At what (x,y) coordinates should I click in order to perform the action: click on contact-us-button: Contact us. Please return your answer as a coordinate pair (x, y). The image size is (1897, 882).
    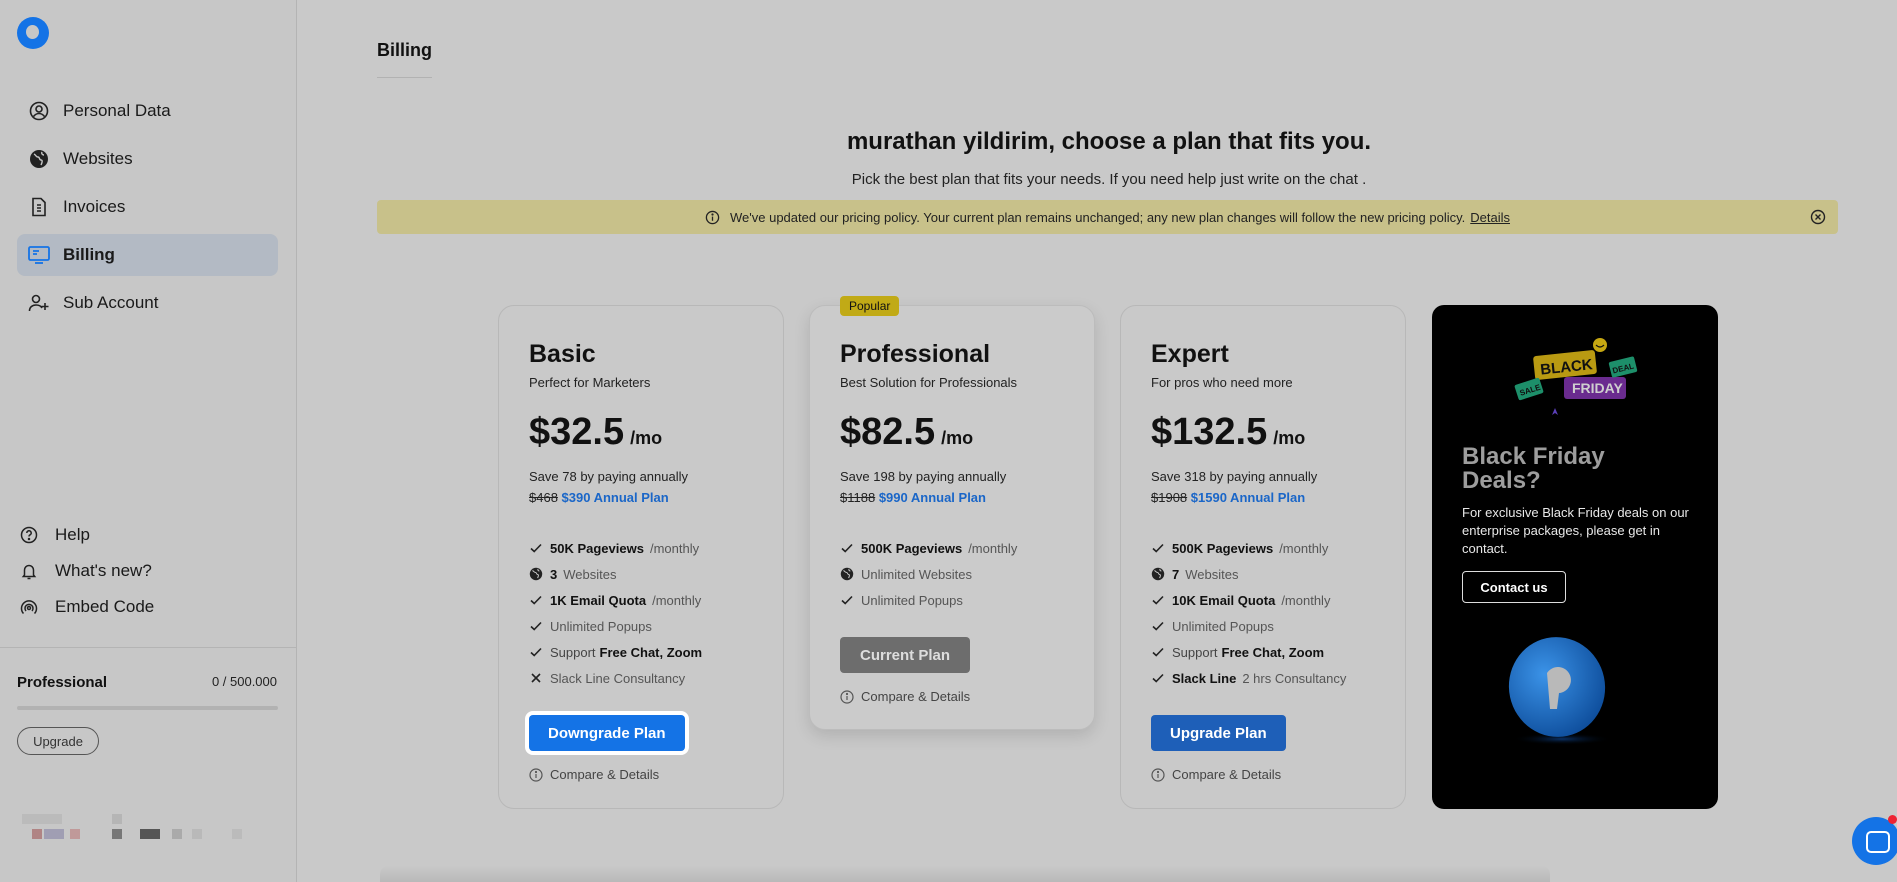
    Looking at the image, I should click on (1514, 587).